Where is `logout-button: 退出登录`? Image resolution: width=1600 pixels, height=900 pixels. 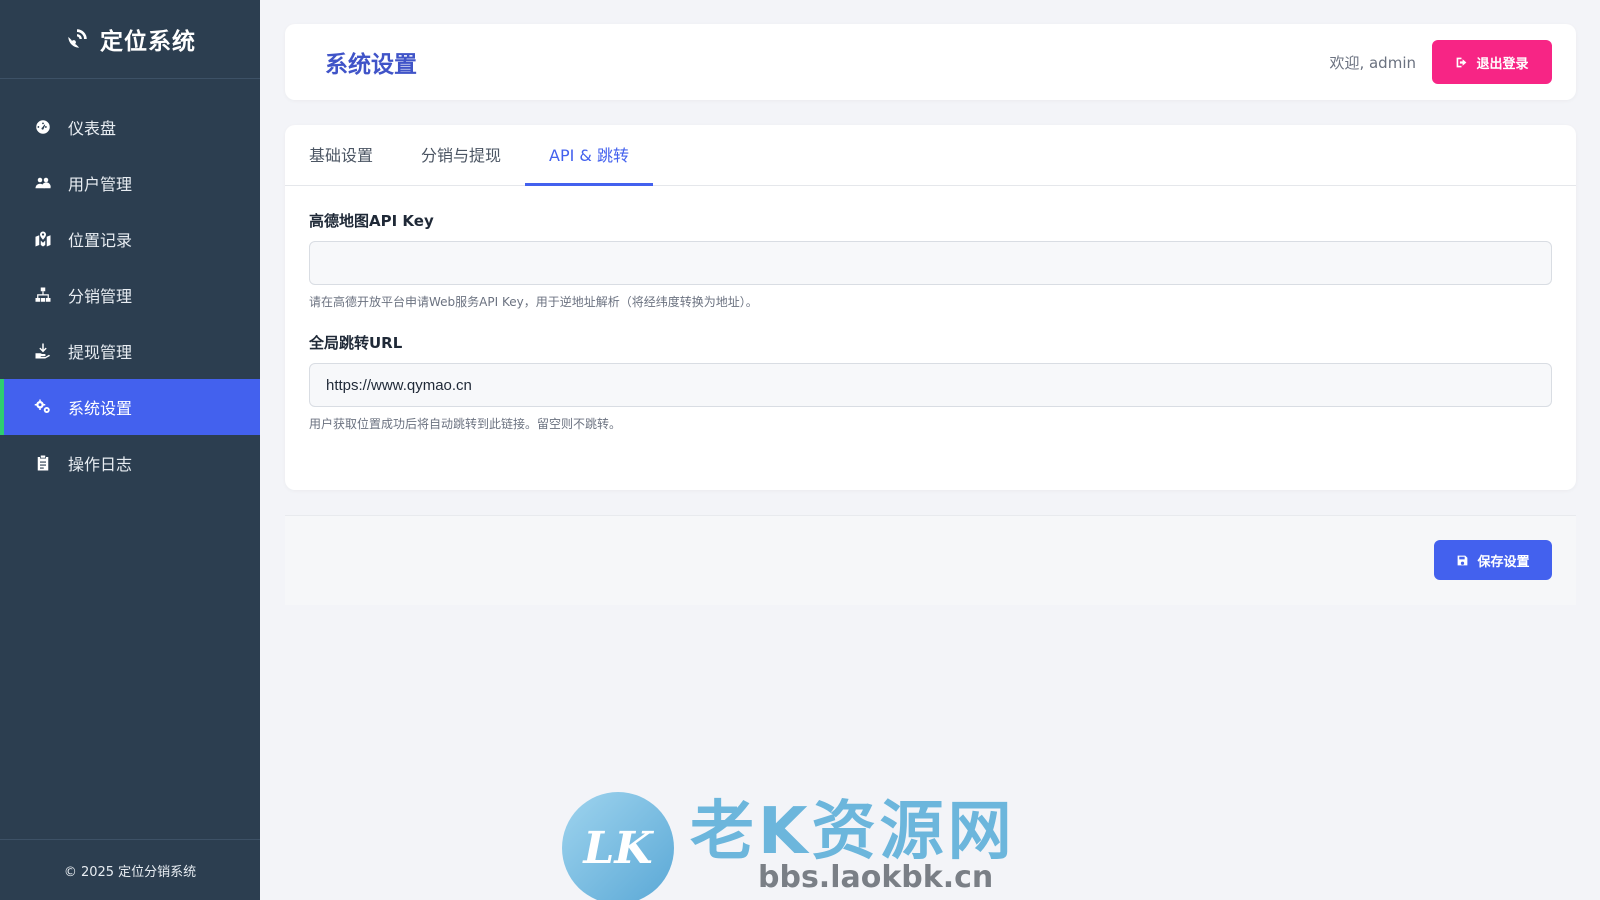 logout-button: 退出登录 is located at coordinates (1492, 62).